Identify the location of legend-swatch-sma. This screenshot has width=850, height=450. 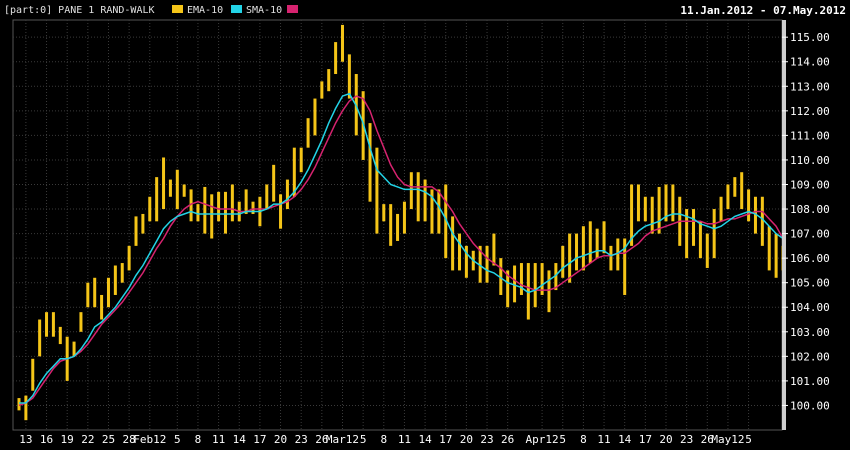
(236, 9).